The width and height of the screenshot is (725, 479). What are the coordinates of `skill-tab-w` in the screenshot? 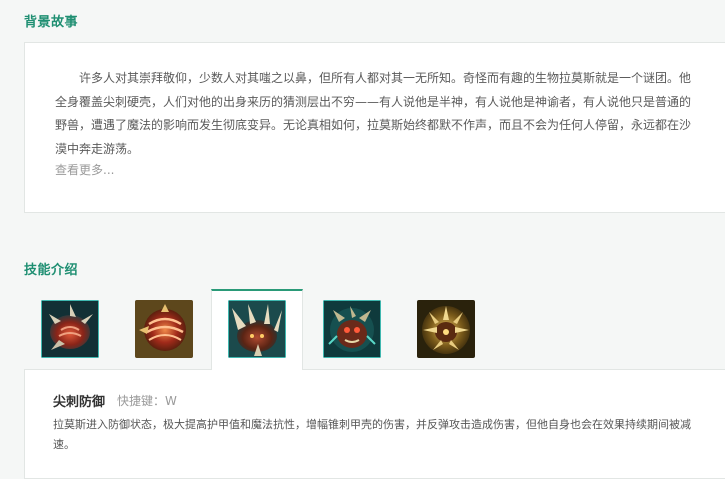 It's located at (257, 329).